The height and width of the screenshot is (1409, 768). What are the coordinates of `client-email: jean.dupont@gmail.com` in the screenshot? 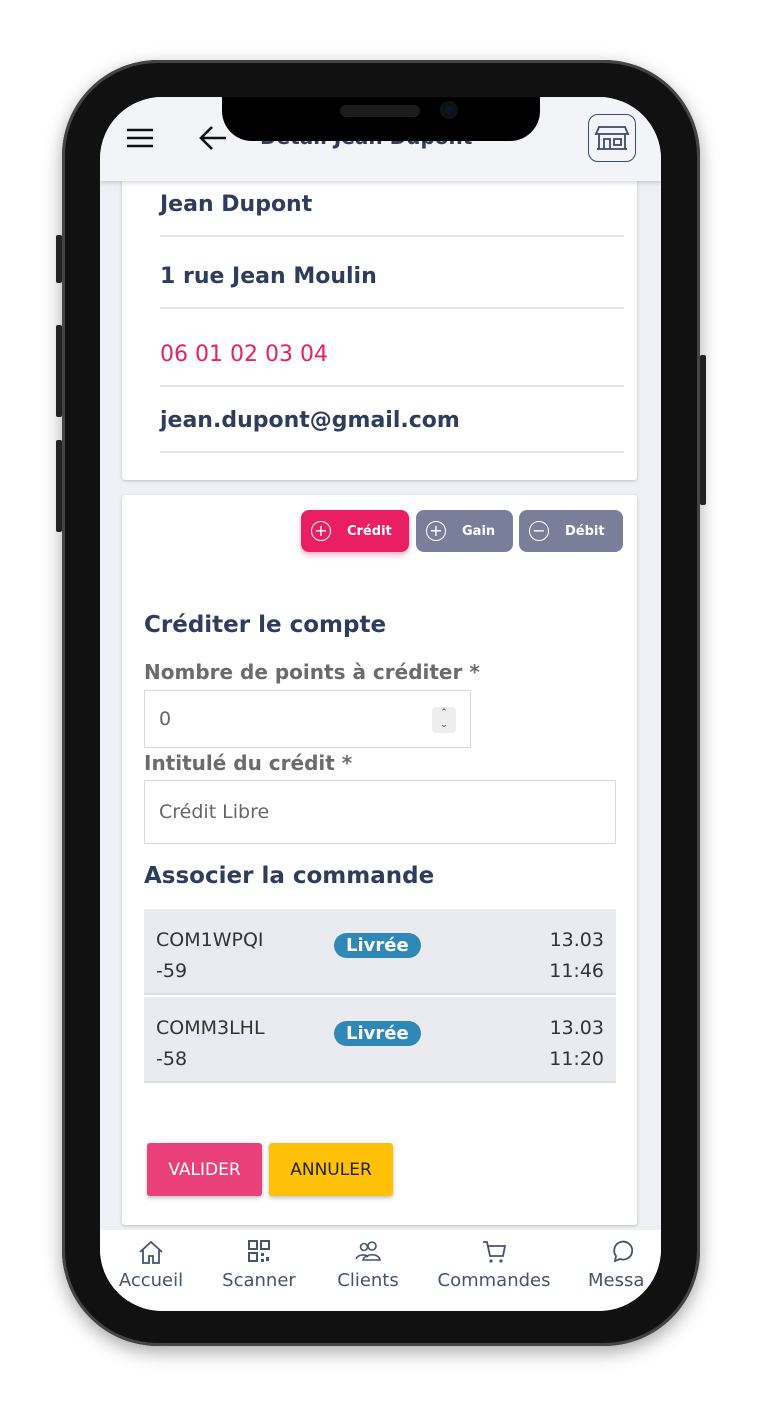 It's located at (392, 430).